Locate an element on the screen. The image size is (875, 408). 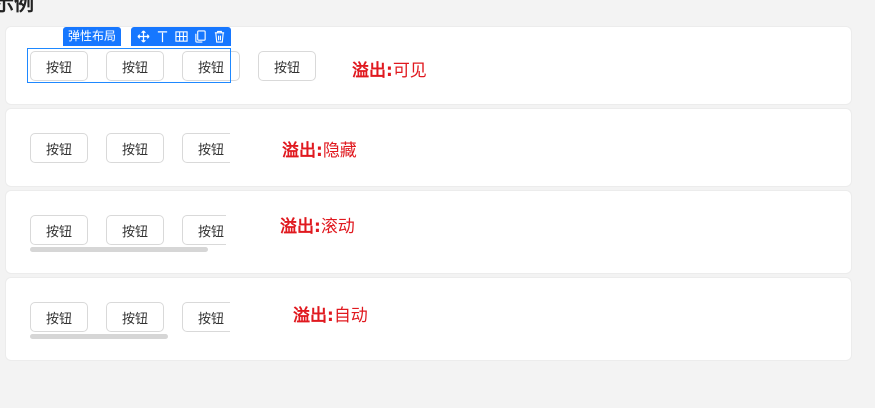
copy-icon is located at coordinates (200, 37).